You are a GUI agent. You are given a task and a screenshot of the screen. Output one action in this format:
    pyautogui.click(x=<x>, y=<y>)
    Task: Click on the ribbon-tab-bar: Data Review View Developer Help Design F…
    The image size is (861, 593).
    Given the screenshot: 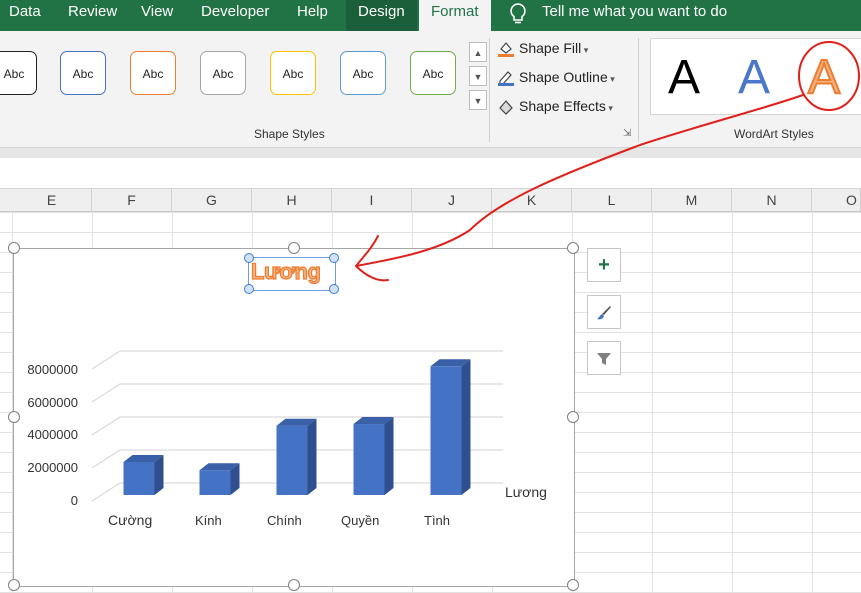 What is the action you would take?
    pyautogui.click(x=430, y=15)
    